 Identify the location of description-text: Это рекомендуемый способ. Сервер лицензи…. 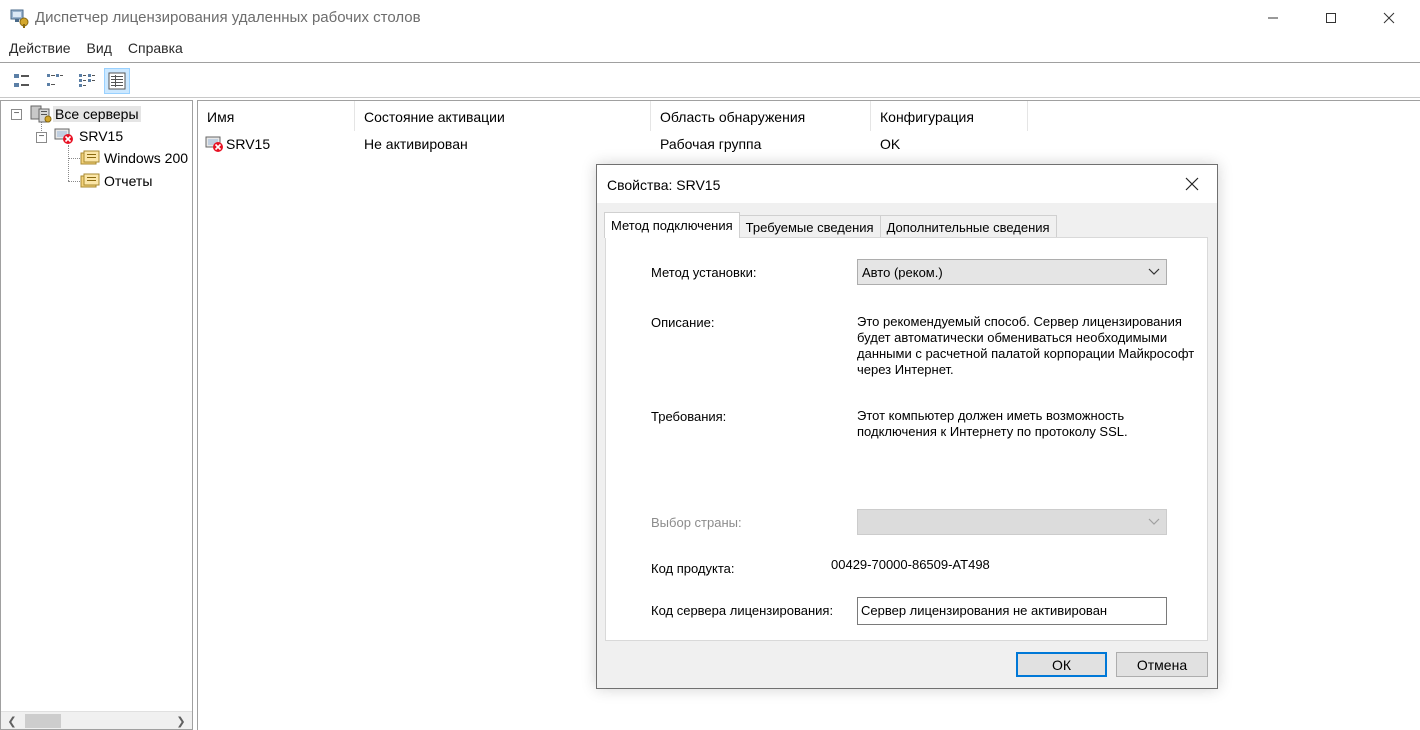
(1026, 345).